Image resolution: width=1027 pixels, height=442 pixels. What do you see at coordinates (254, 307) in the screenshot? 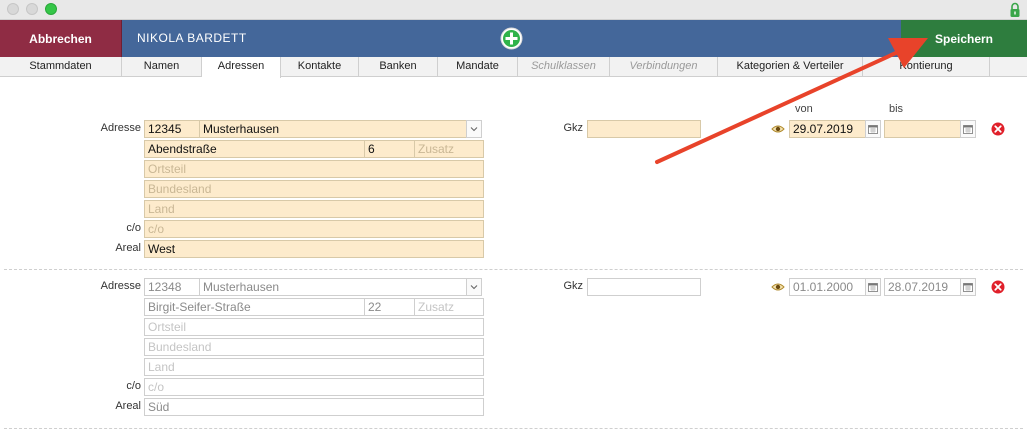
I see `strasse-field: Birgit-Seifer-Straße` at bounding box center [254, 307].